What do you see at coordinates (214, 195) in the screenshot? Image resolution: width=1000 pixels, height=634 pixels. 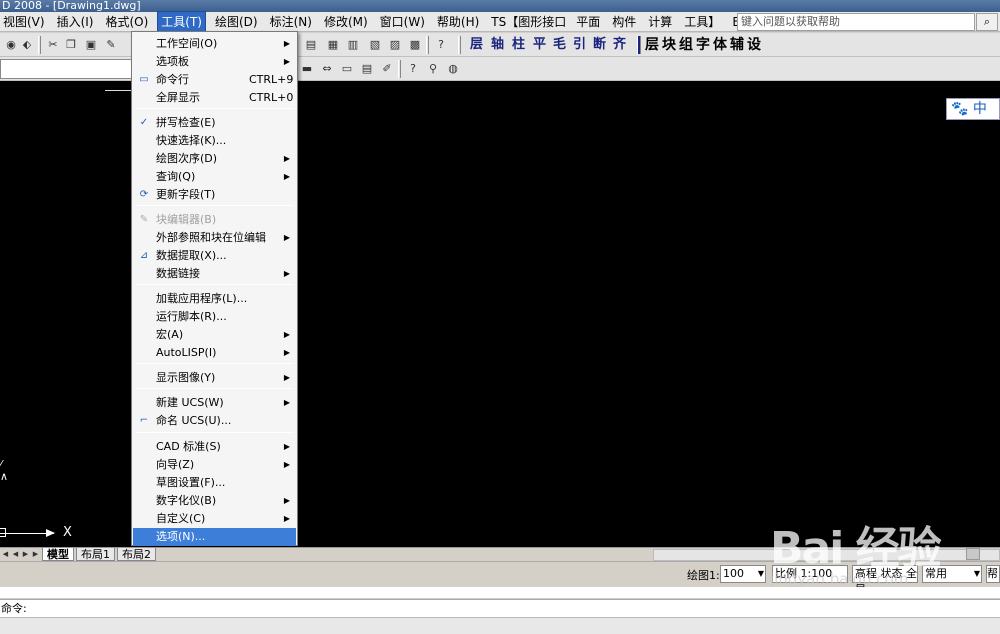 I see `tools-menu-item: ⟳ 更新字段(T)` at bounding box center [214, 195].